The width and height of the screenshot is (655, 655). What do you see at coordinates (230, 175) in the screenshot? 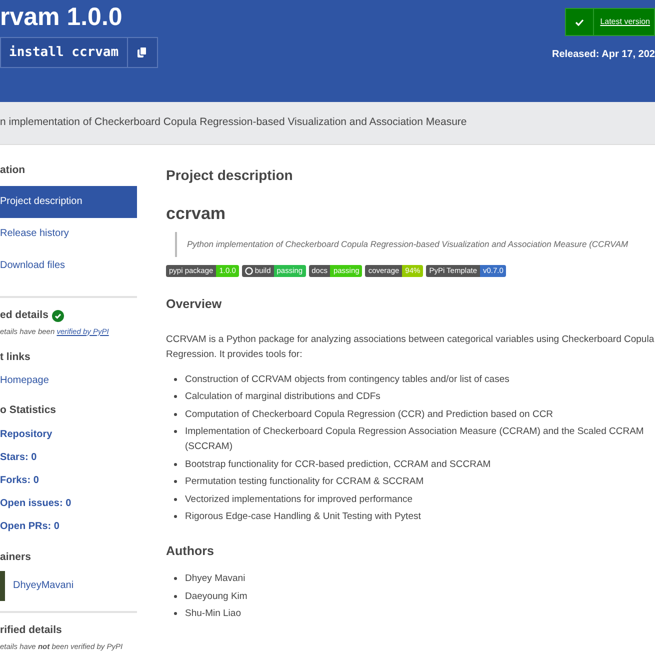
I see `section-heading: Project description` at bounding box center [230, 175].